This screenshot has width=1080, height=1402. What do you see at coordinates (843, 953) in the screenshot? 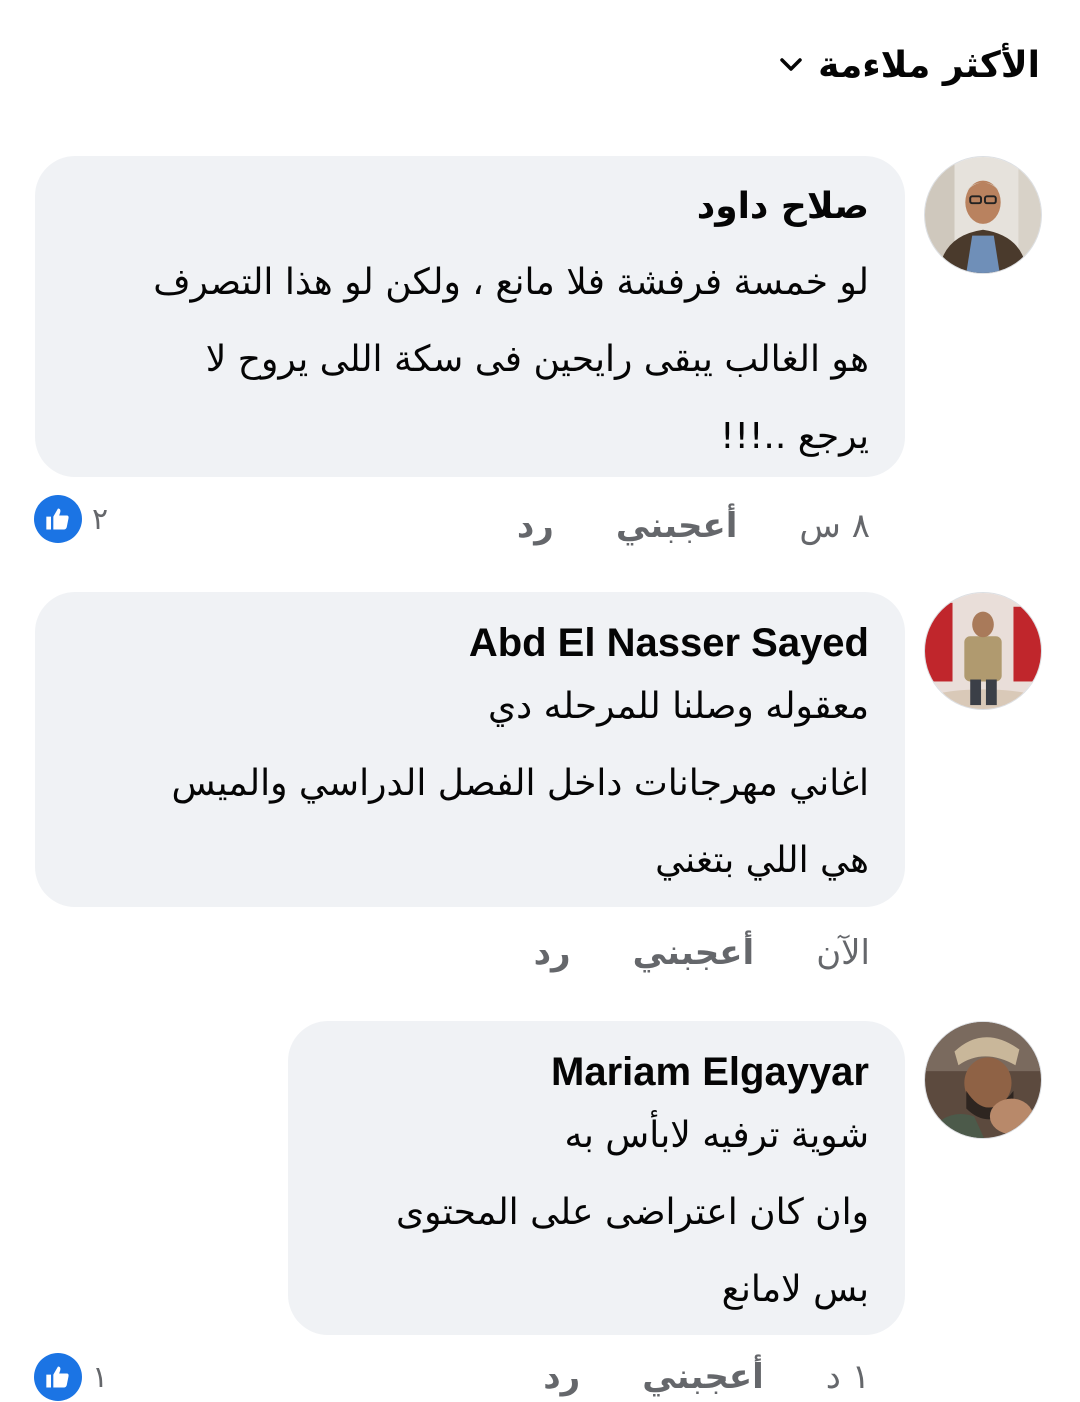
I see `comment-time: الآن` at bounding box center [843, 953].